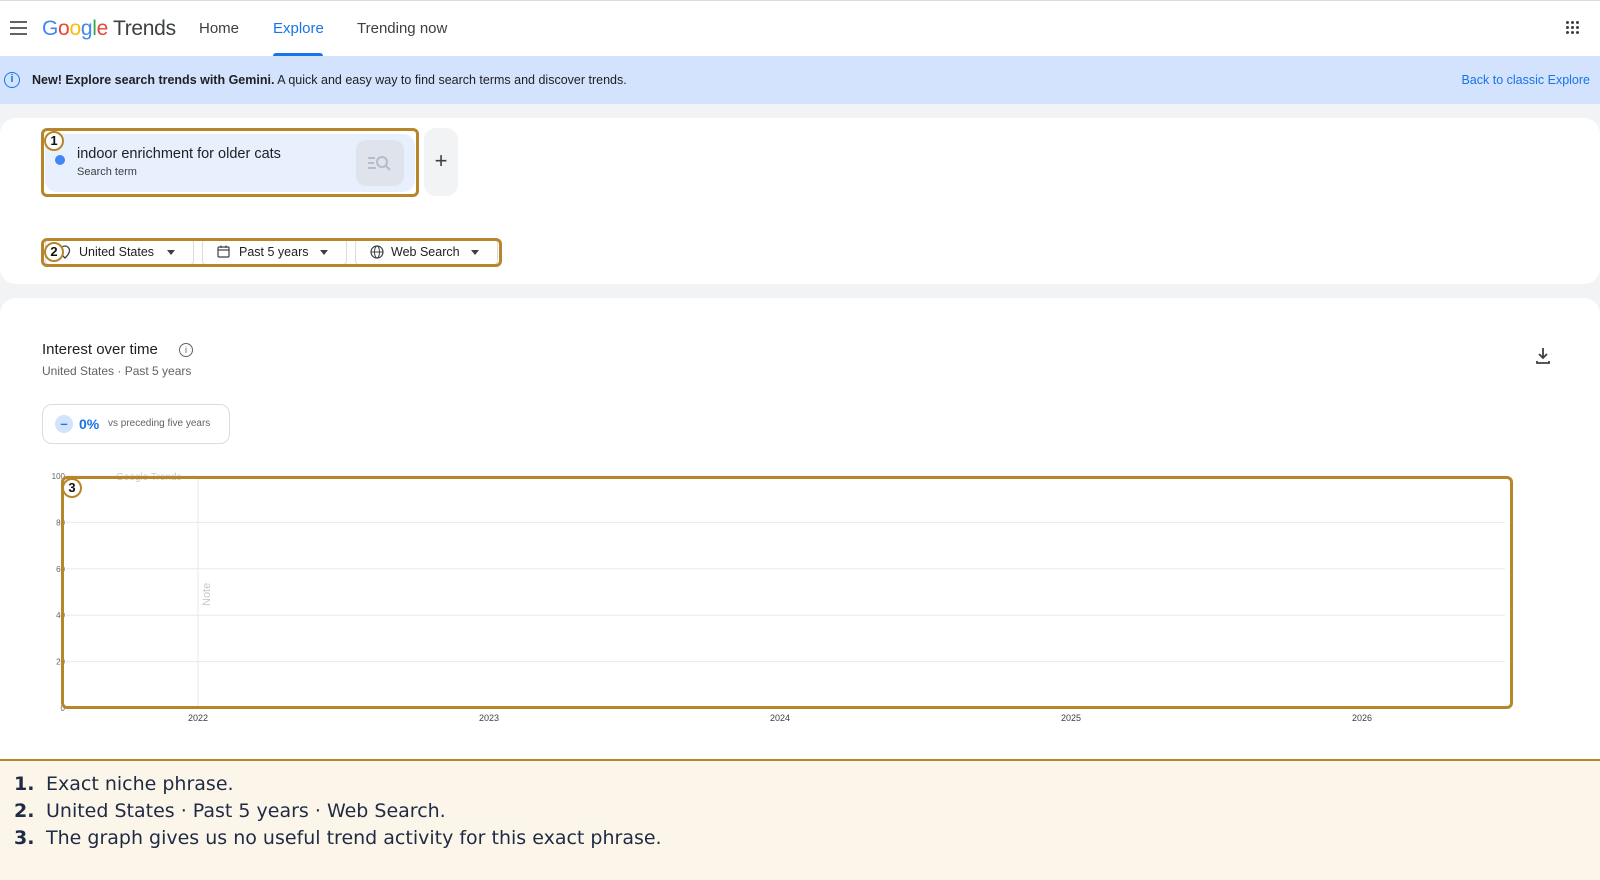 The height and width of the screenshot is (880, 1600). I want to click on google-trends-logo: Google Trends, so click(109, 29).